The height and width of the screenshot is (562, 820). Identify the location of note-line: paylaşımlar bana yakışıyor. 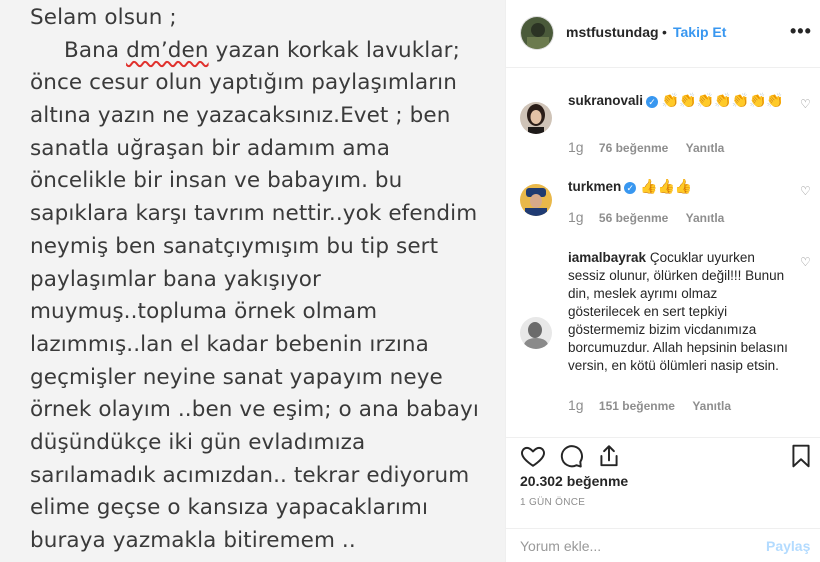
(175, 279).